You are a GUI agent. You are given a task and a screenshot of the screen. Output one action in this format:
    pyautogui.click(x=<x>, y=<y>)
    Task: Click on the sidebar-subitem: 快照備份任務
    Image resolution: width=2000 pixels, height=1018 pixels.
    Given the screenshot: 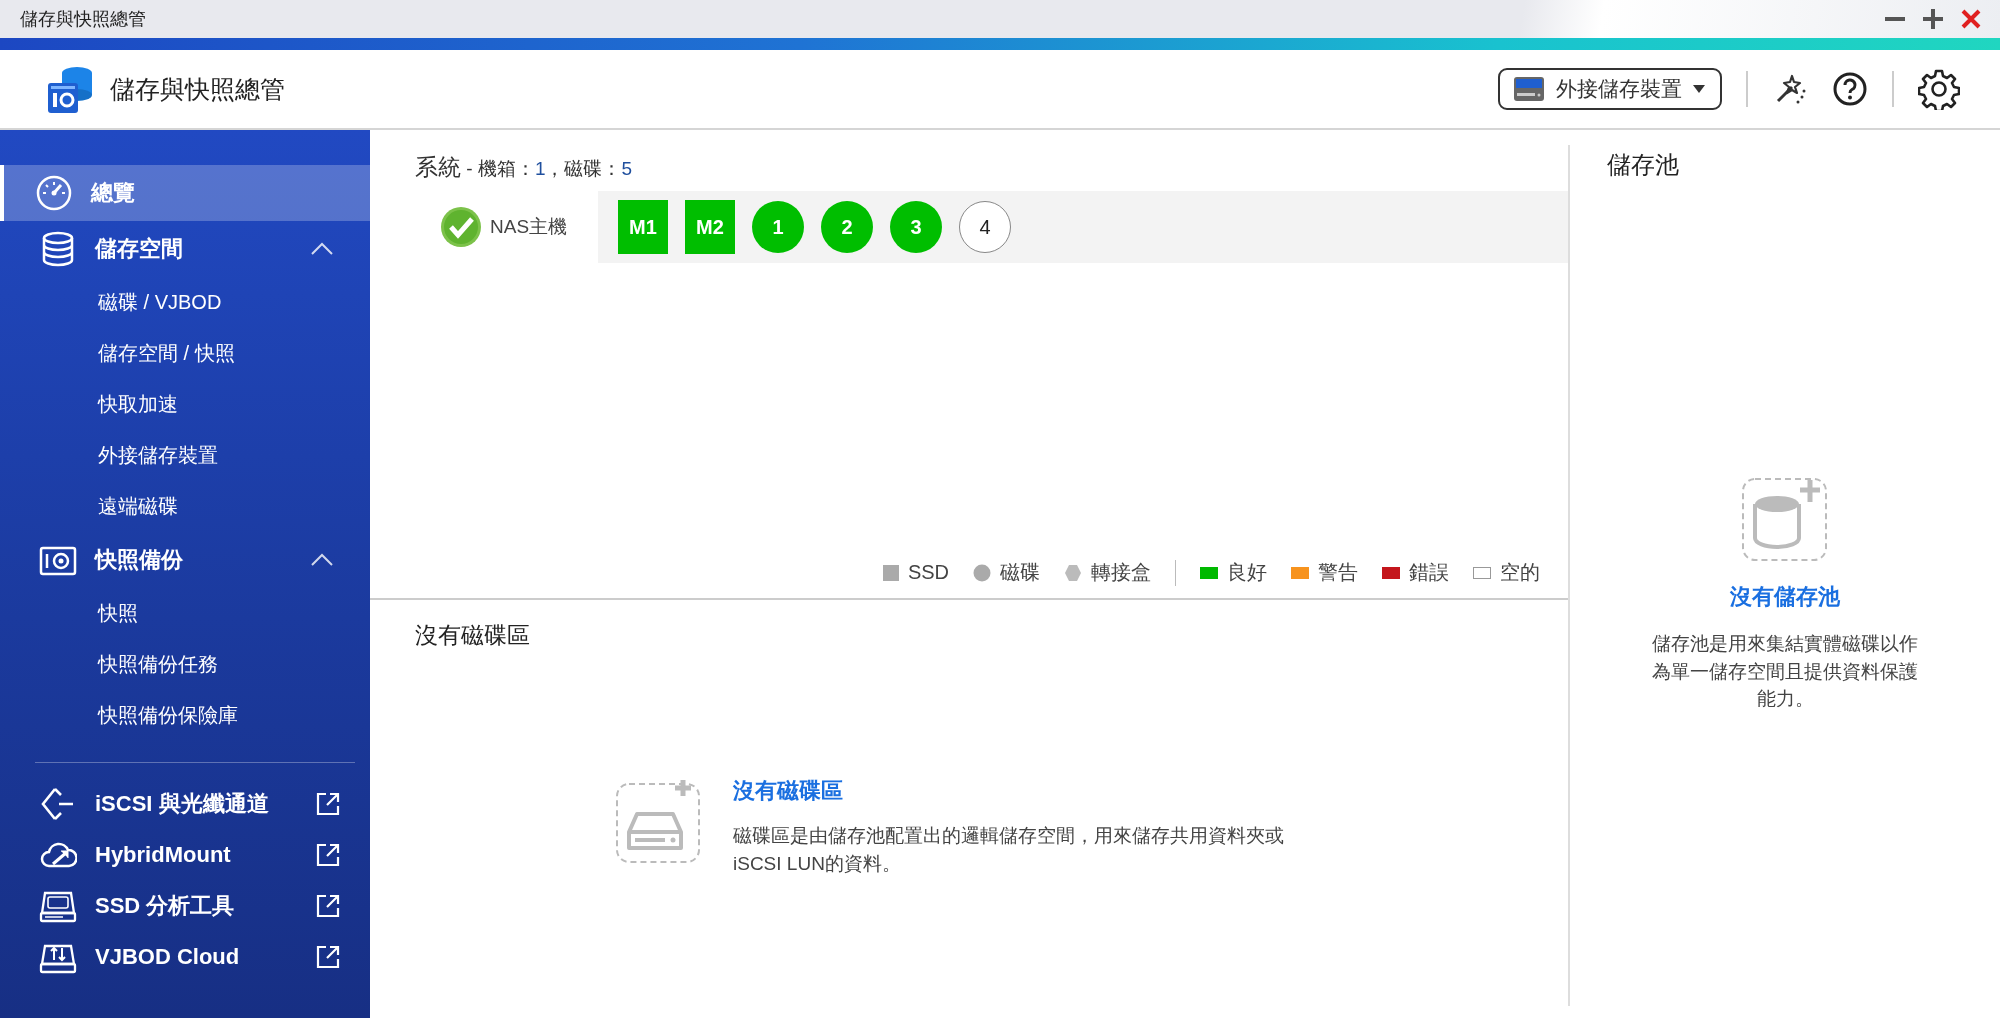 What is the action you would take?
    pyautogui.click(x=185, y=664)
    